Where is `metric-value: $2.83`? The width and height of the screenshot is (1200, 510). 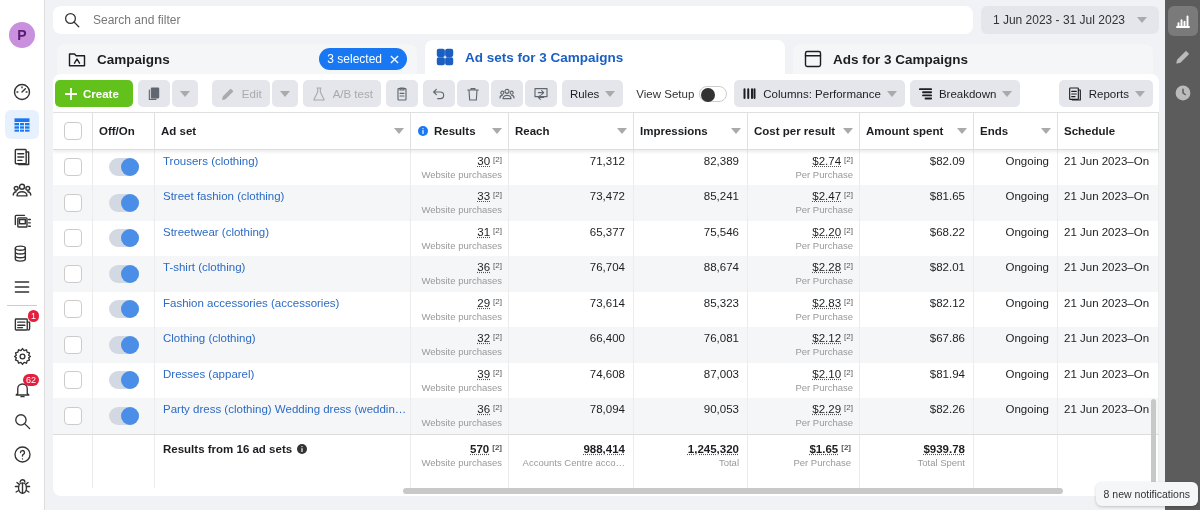
metric-value: $2.83 is located at coordinates (827, 302).